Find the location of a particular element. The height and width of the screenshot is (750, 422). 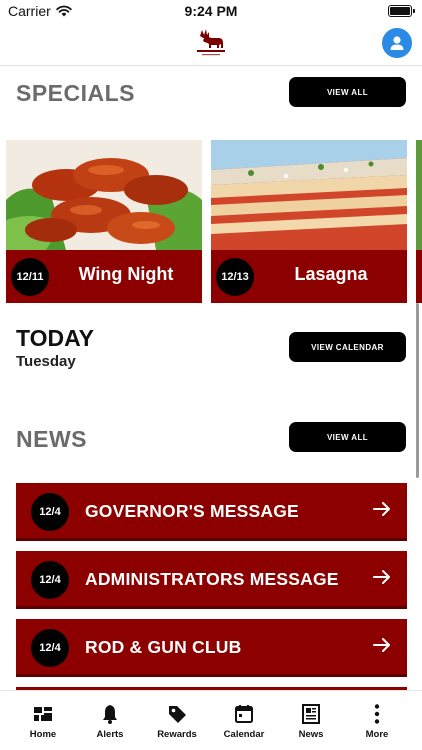

user-icon is located at coordinates (397, 43).